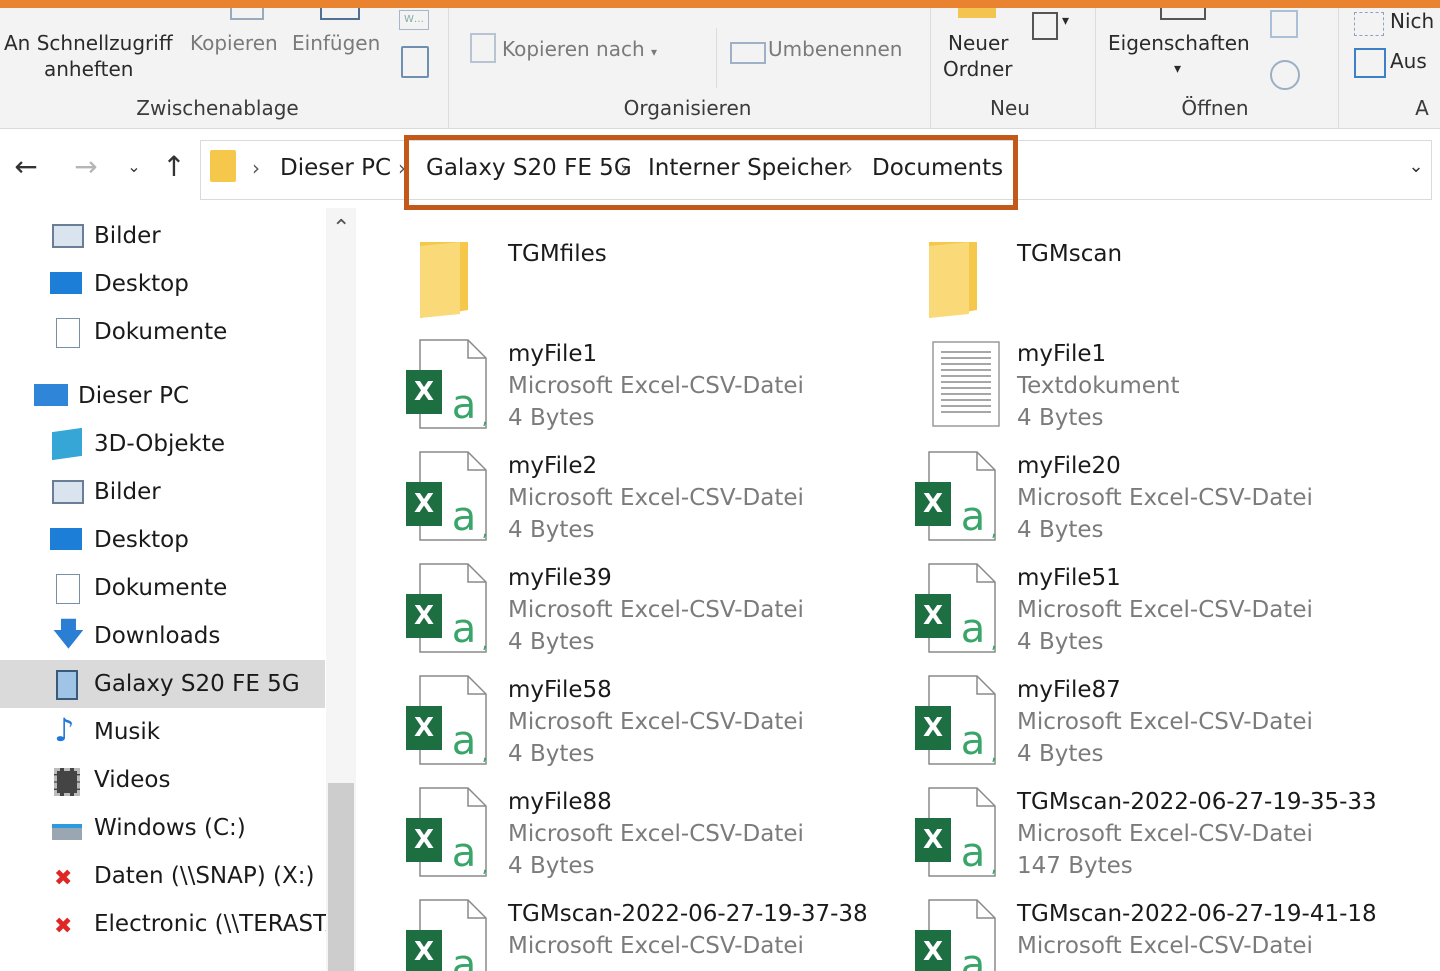  Describe the element at coordinates (1045, 26) in the screenshot. I see `new-item-icon` at that location.